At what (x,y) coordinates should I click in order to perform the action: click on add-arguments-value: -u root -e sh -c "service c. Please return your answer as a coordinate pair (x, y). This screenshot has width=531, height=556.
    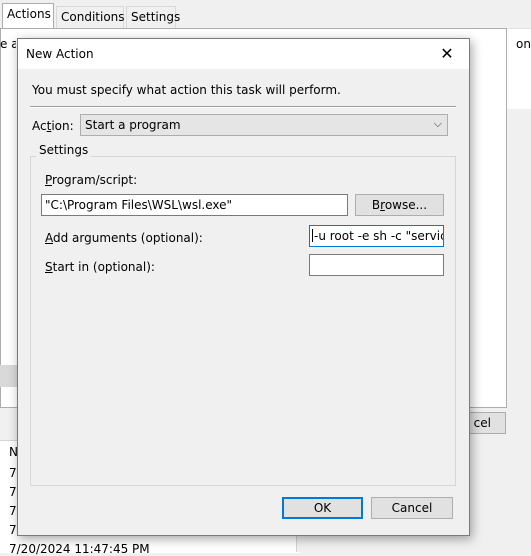
    Looking at the image, I should click on (378, 236).